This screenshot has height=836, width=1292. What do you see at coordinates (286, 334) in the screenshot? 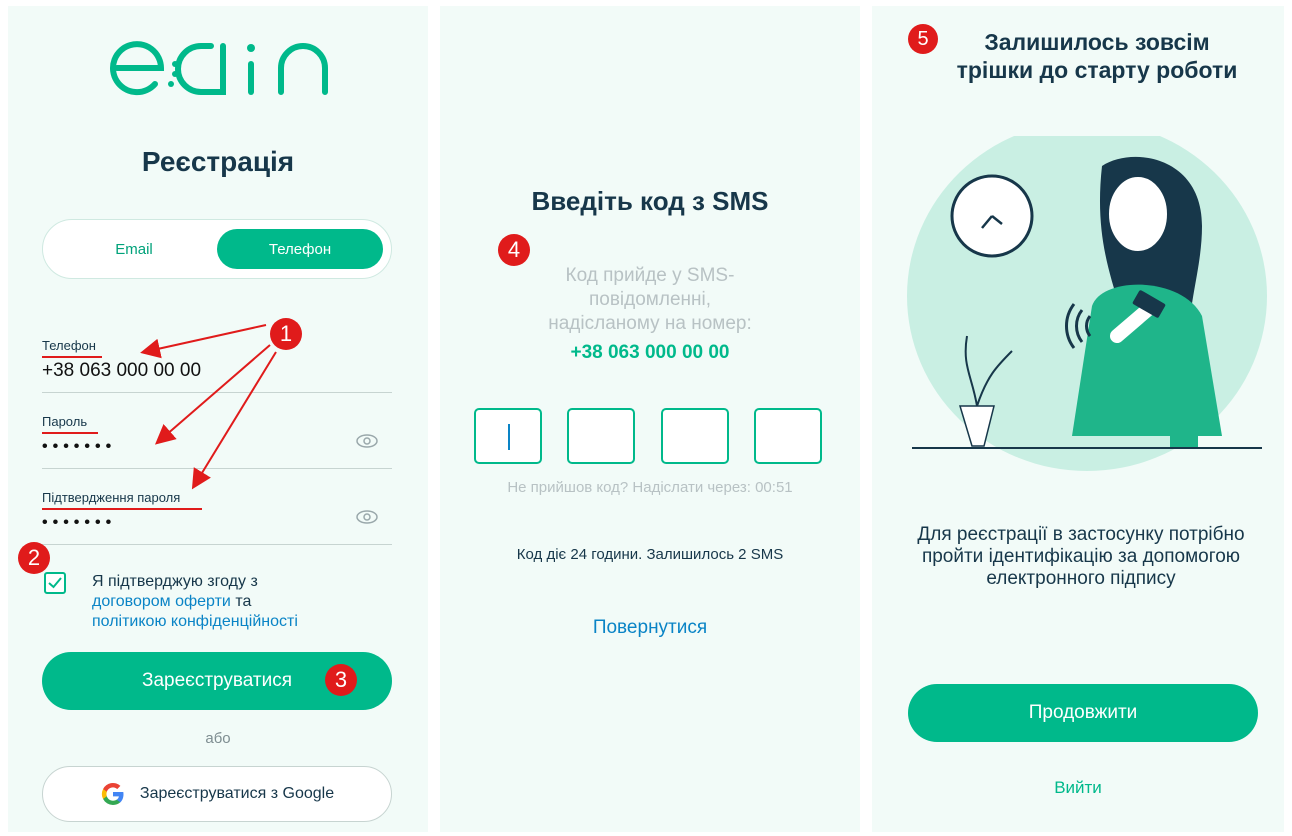
I see `annotation-badge: 1` at bounding box center [286, 334].